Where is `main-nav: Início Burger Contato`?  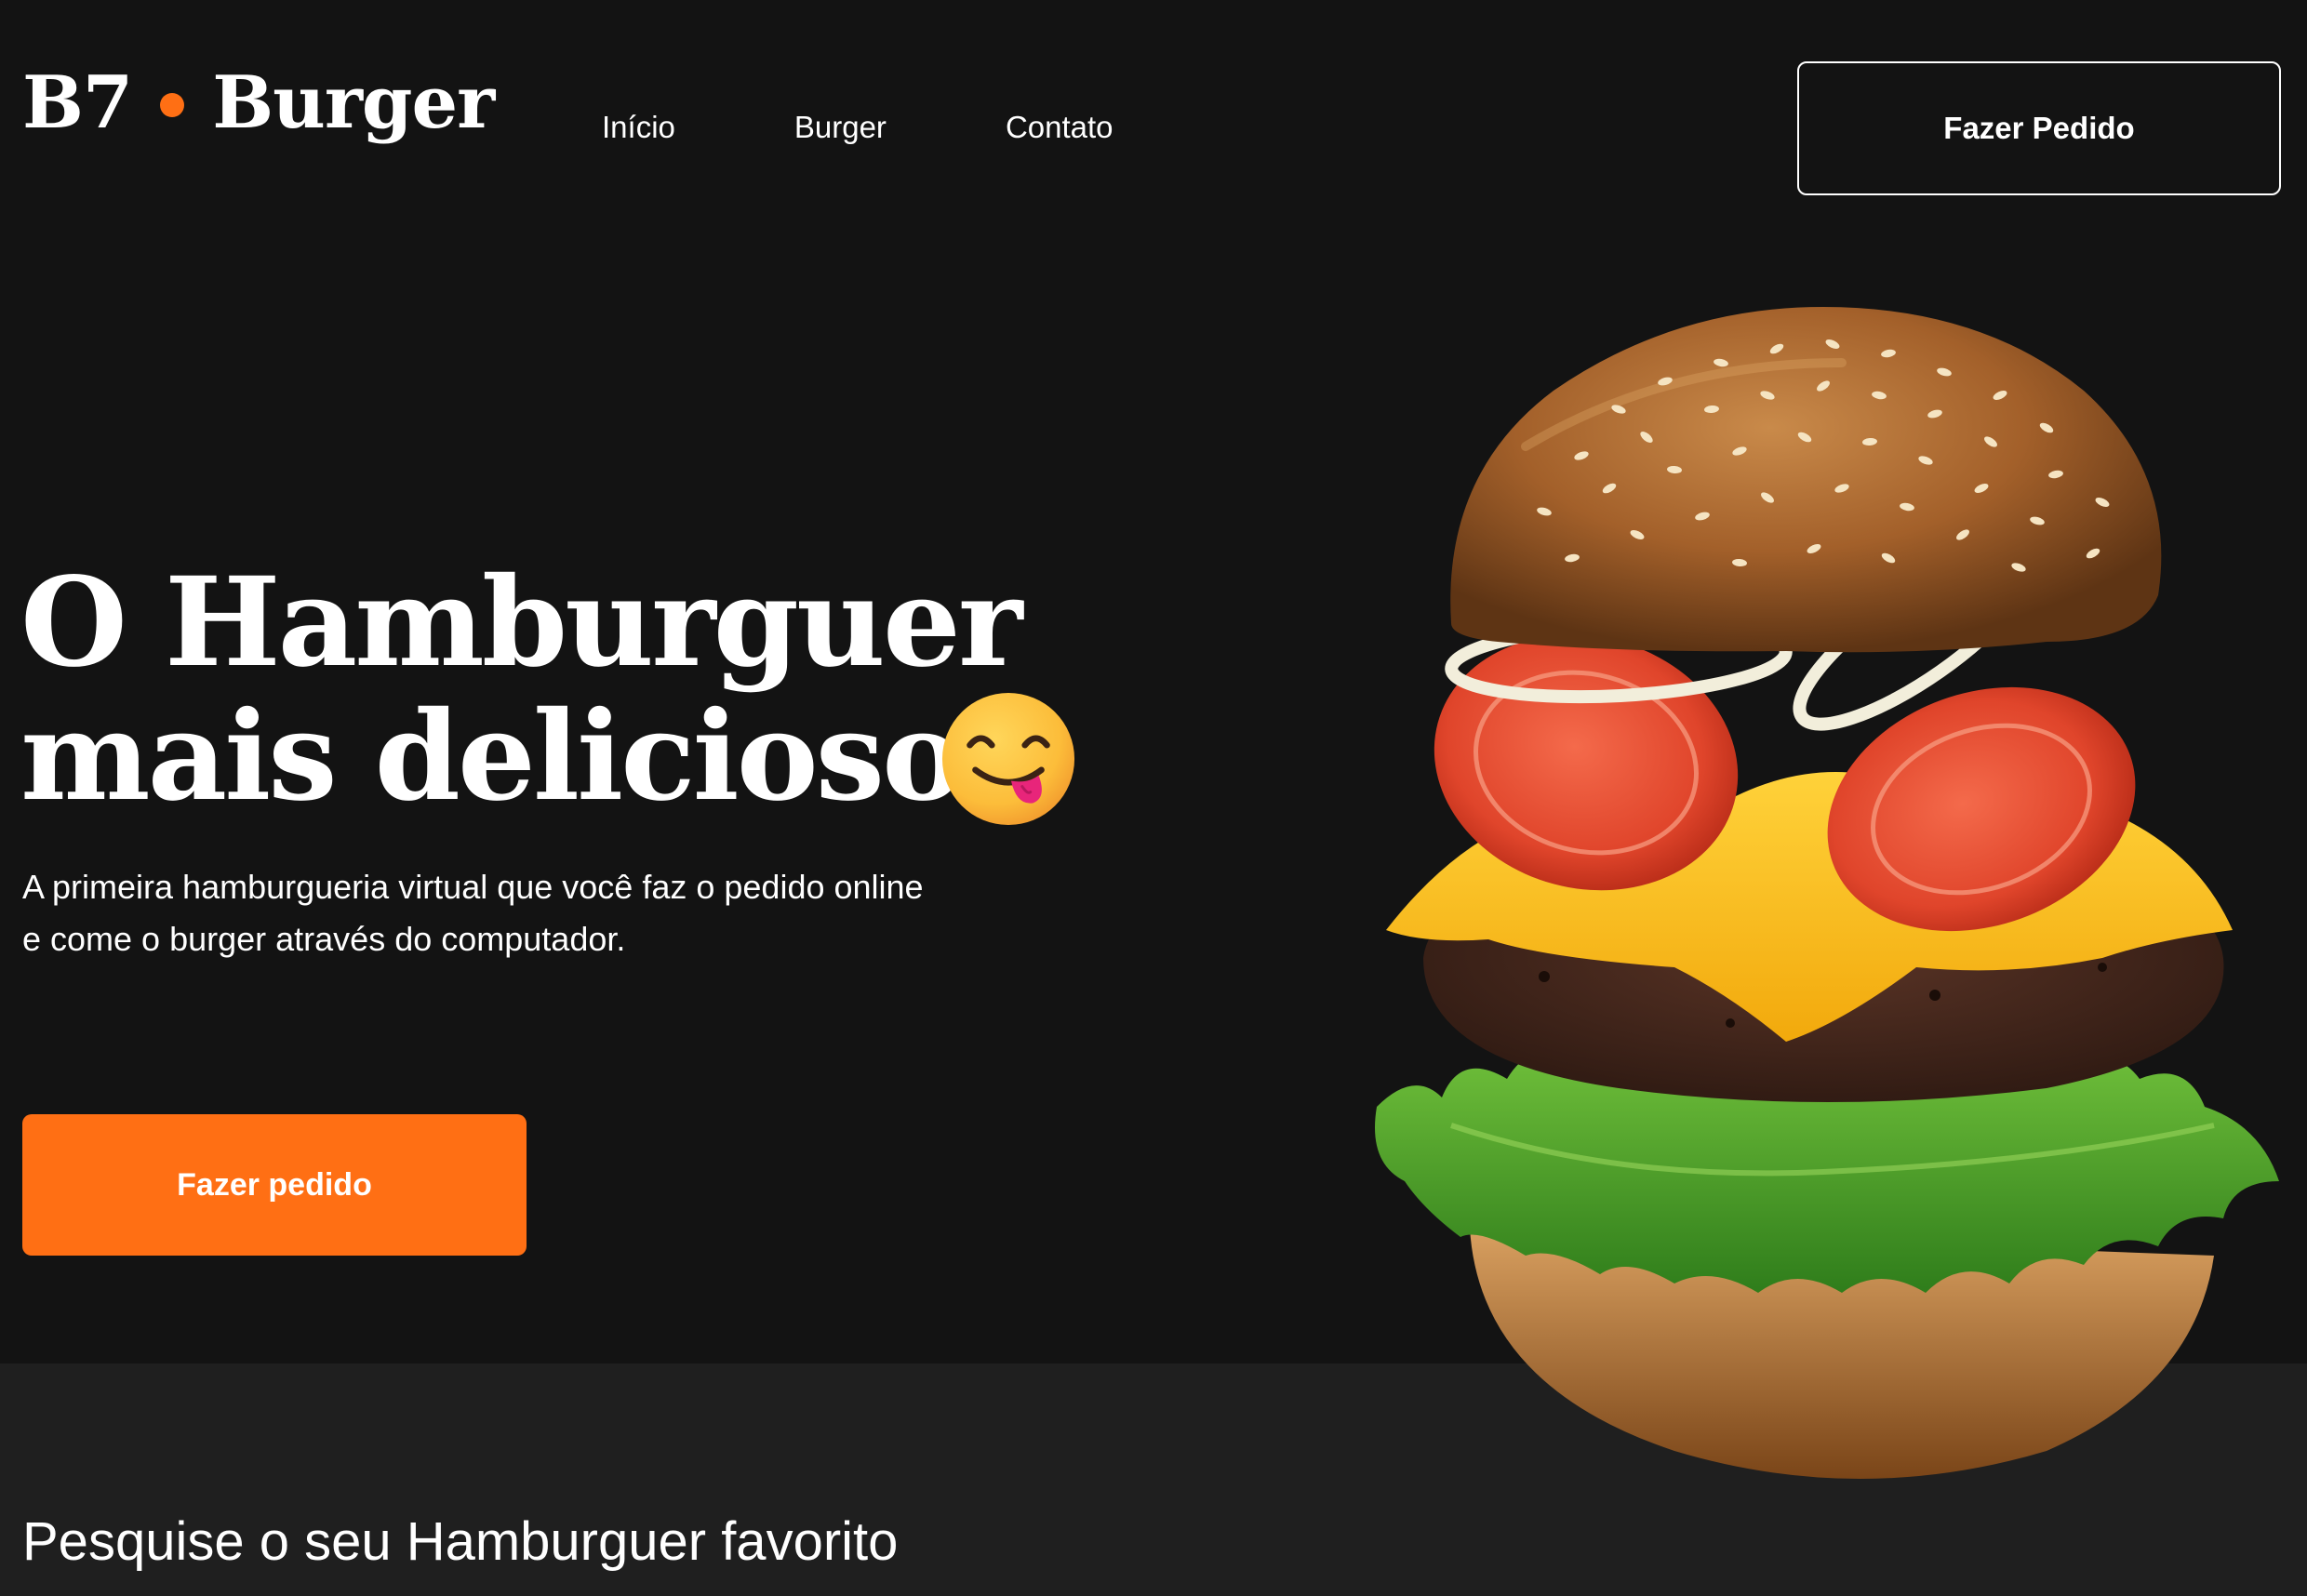
main-nav: Início Burger Contato is located at coordinates (858, 128).